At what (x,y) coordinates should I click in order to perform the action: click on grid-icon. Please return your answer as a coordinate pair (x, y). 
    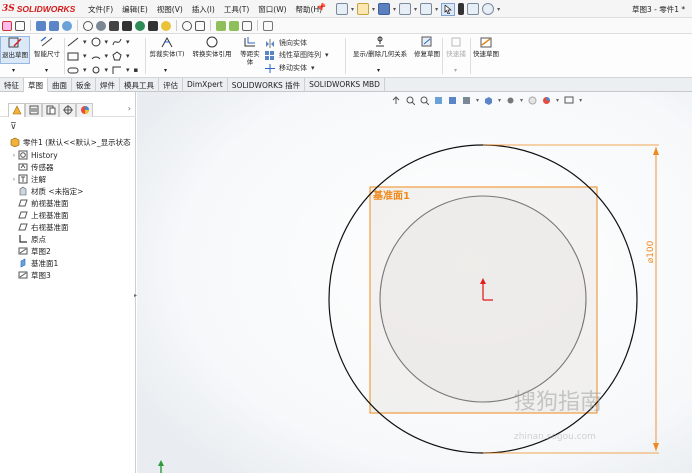
    Looking at the image, I should click on (247, 25).